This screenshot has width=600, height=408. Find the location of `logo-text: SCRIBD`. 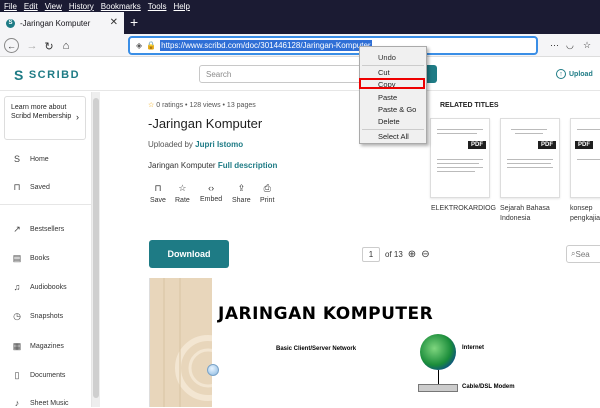

logo-text: SCRIBD is located at coordinates (54, 75).